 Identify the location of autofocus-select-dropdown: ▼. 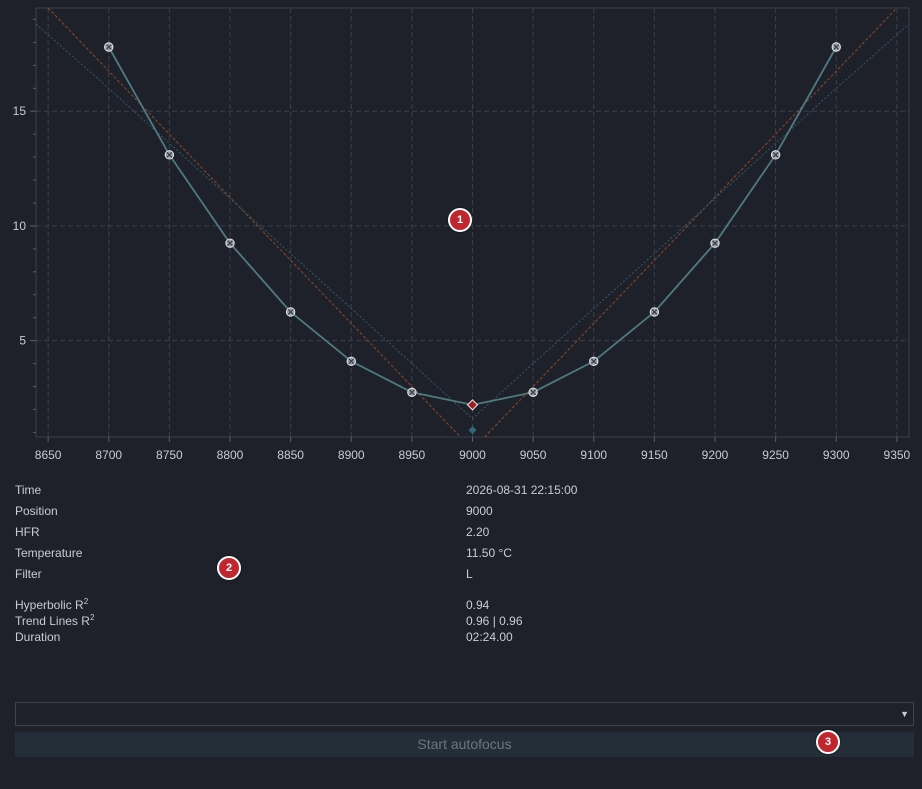
(464, 714).